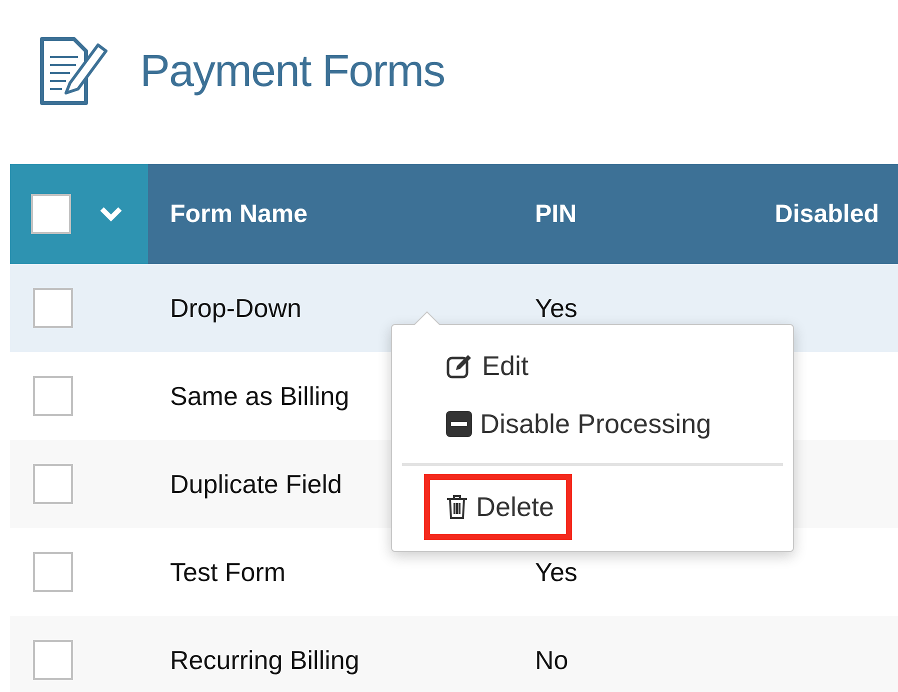  I want to click on table-cell: No, so click(551, 659).